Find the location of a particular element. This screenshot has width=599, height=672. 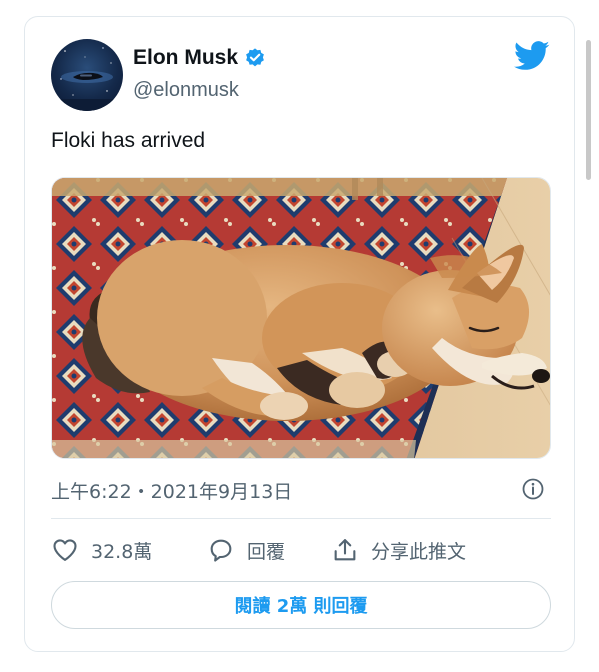

like-button: 32.8萬 is located at coordinates (101, 550).